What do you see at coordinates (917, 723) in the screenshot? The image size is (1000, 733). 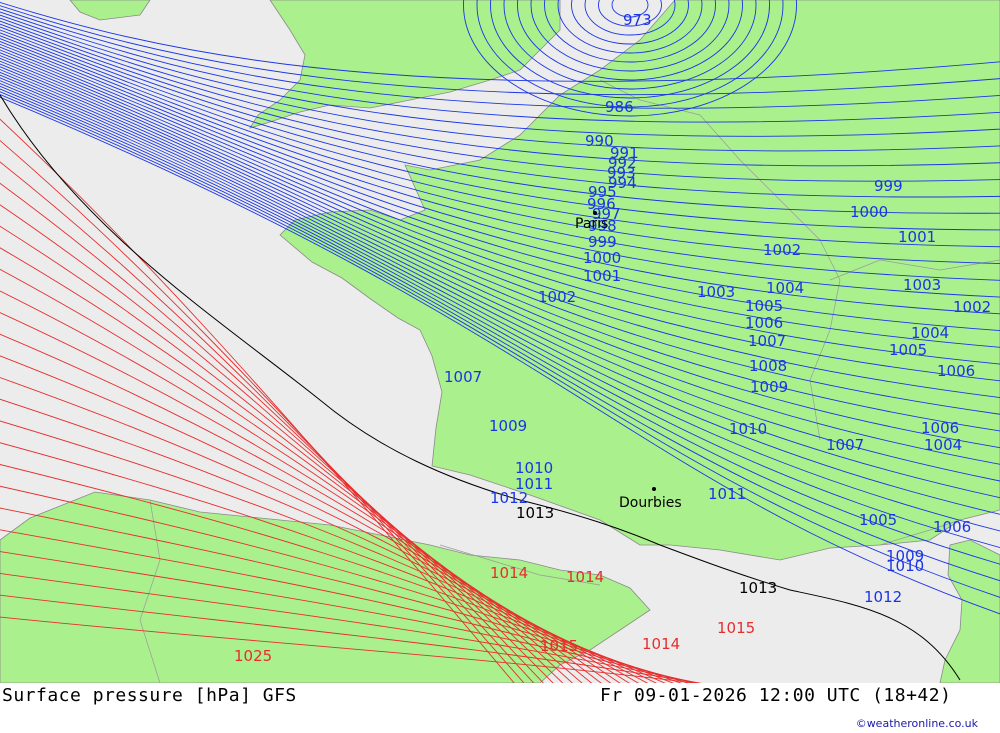 I see `credit-link: ©weatheronline.co.uk` at bounding box center [917, 723].